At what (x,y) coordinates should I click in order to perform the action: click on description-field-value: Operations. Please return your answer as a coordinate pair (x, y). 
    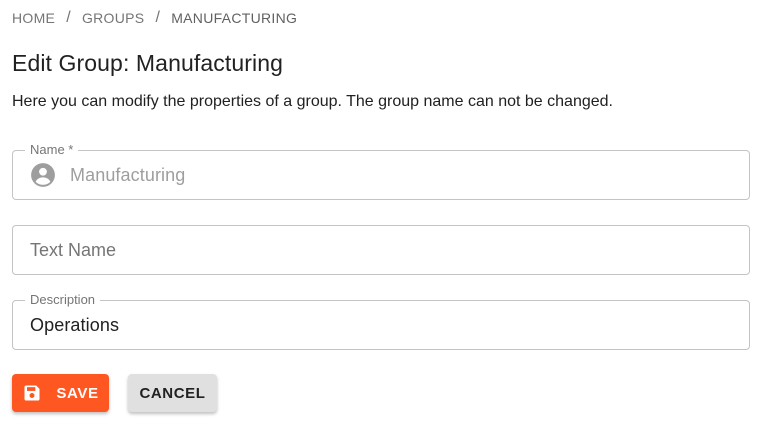
    Looking at the image, I should click on (74, 325).